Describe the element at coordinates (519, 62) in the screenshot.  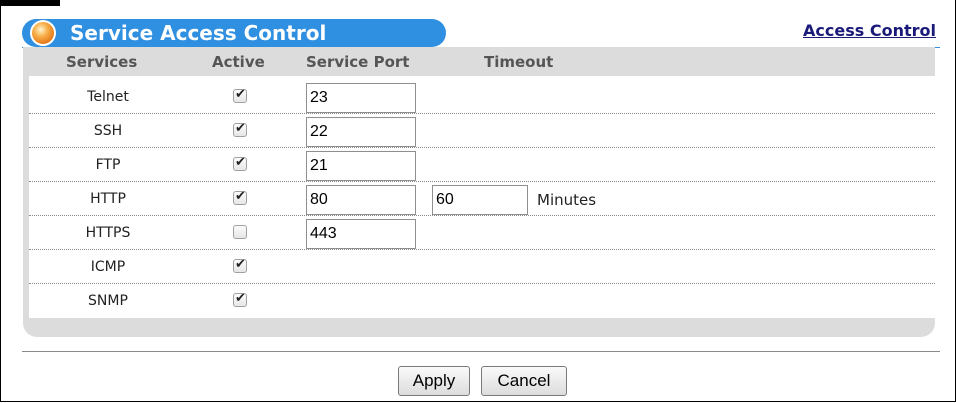
I see `column-header-timeout: Timeout` at that location.